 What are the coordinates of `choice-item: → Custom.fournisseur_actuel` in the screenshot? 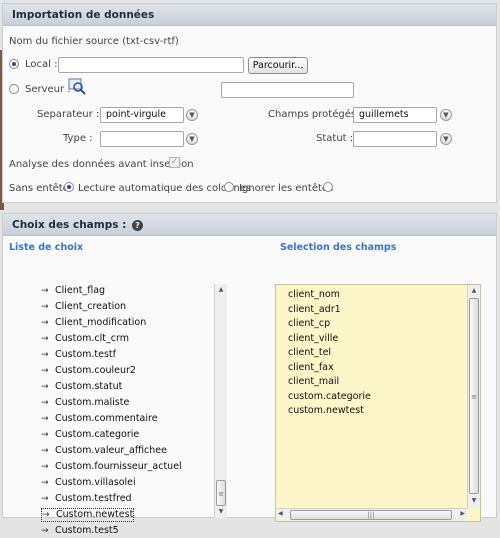 It's located at (111, 467).